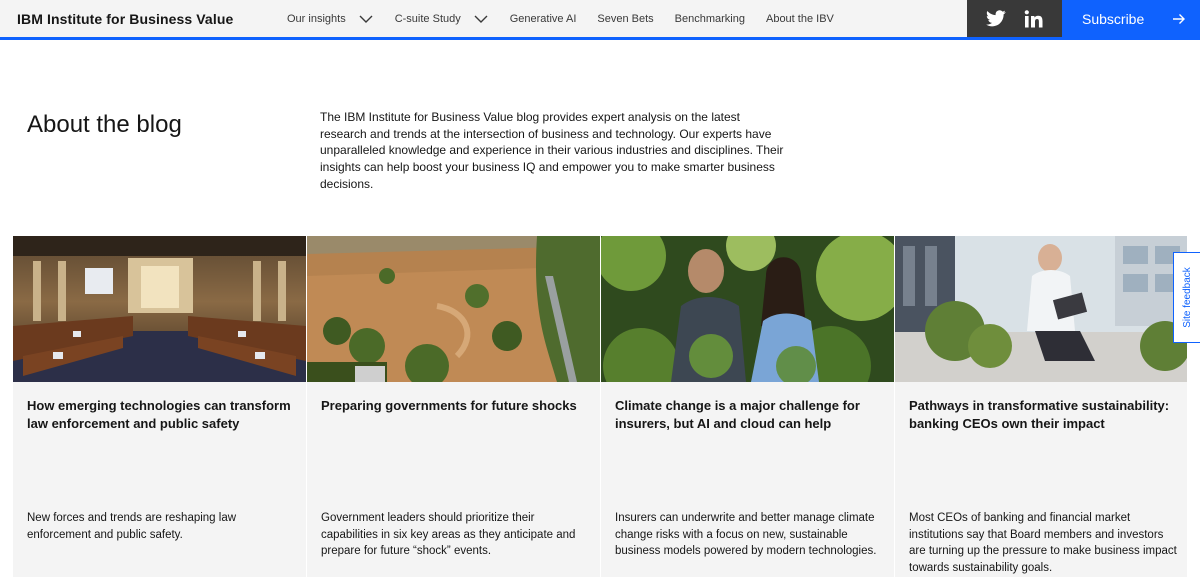 This screenshot has width=1200, height=577. What do you see at coordinates (453, 309) in the screenshot?
I see `flooded-landscape-photo` at bounding box center [453, 309].